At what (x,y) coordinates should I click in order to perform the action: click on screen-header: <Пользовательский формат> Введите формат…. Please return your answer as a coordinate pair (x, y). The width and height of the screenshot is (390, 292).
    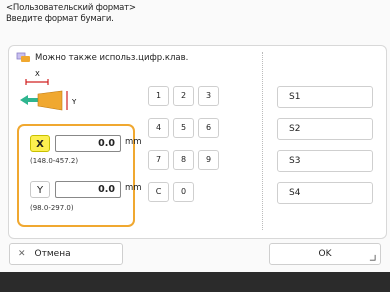
    Looking at the image, I should click on (71, 13).